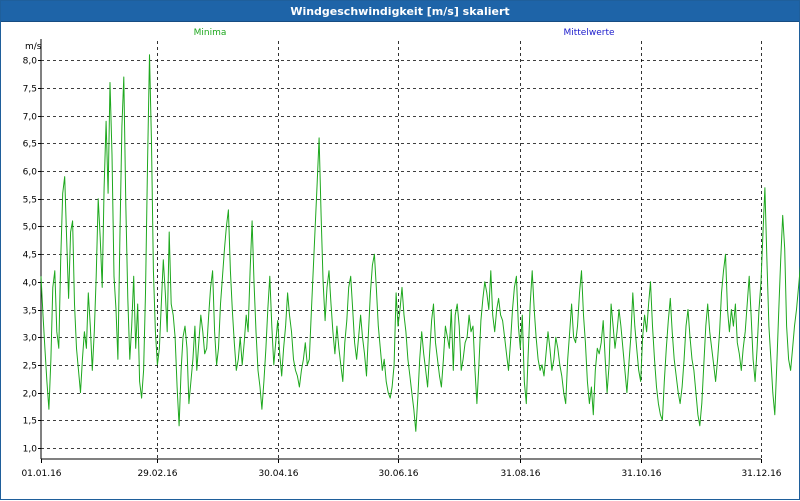  What do you see at coordinates (30, 90) in the screenshot?
I see `y-tick-label: 7,5` at bounding box center [30, 90].